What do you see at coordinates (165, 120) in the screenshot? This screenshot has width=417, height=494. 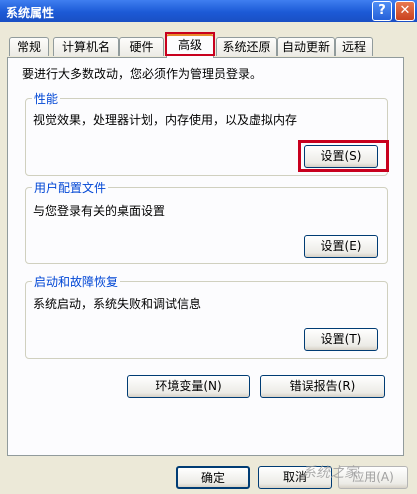 I see `performance-description: 视觉效果，处理器计划，内存使用，以及虚拟内存` at bounding box center [165, 120].